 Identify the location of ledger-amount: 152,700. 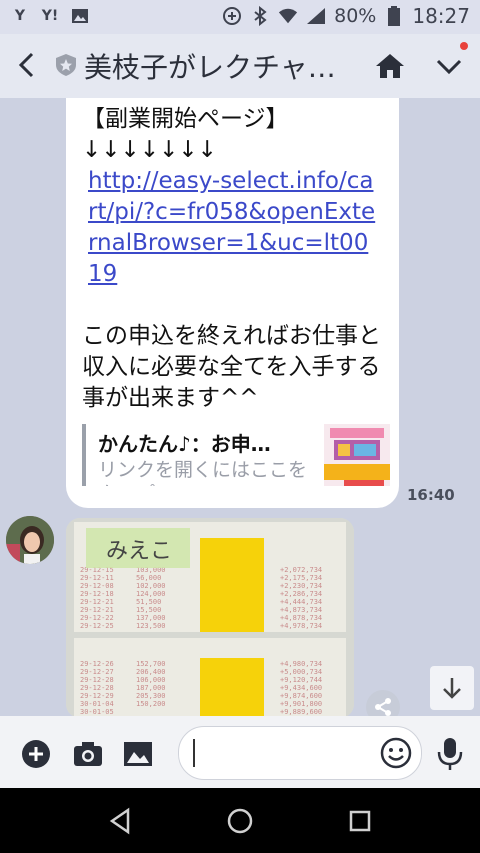
(151, 664).